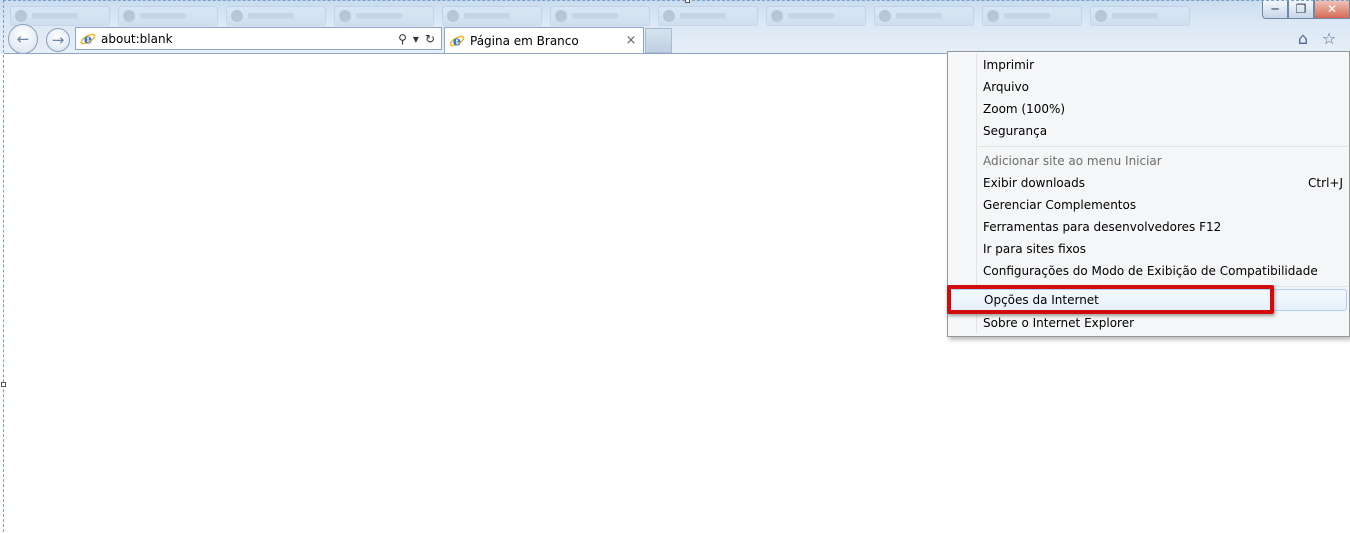  I want to click on menu-item-gerenciar-complementos: Gerenciar Complementos, so click(1148, 205).